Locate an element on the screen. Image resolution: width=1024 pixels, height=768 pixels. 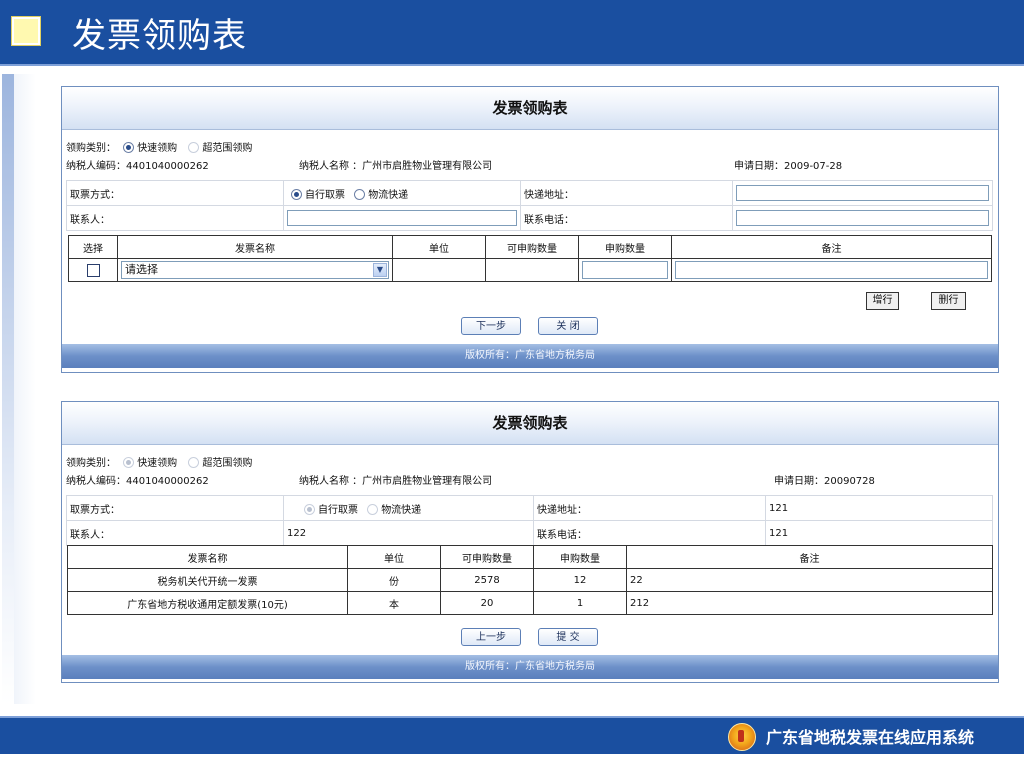
available-cell is located at coordinates (532, 270).